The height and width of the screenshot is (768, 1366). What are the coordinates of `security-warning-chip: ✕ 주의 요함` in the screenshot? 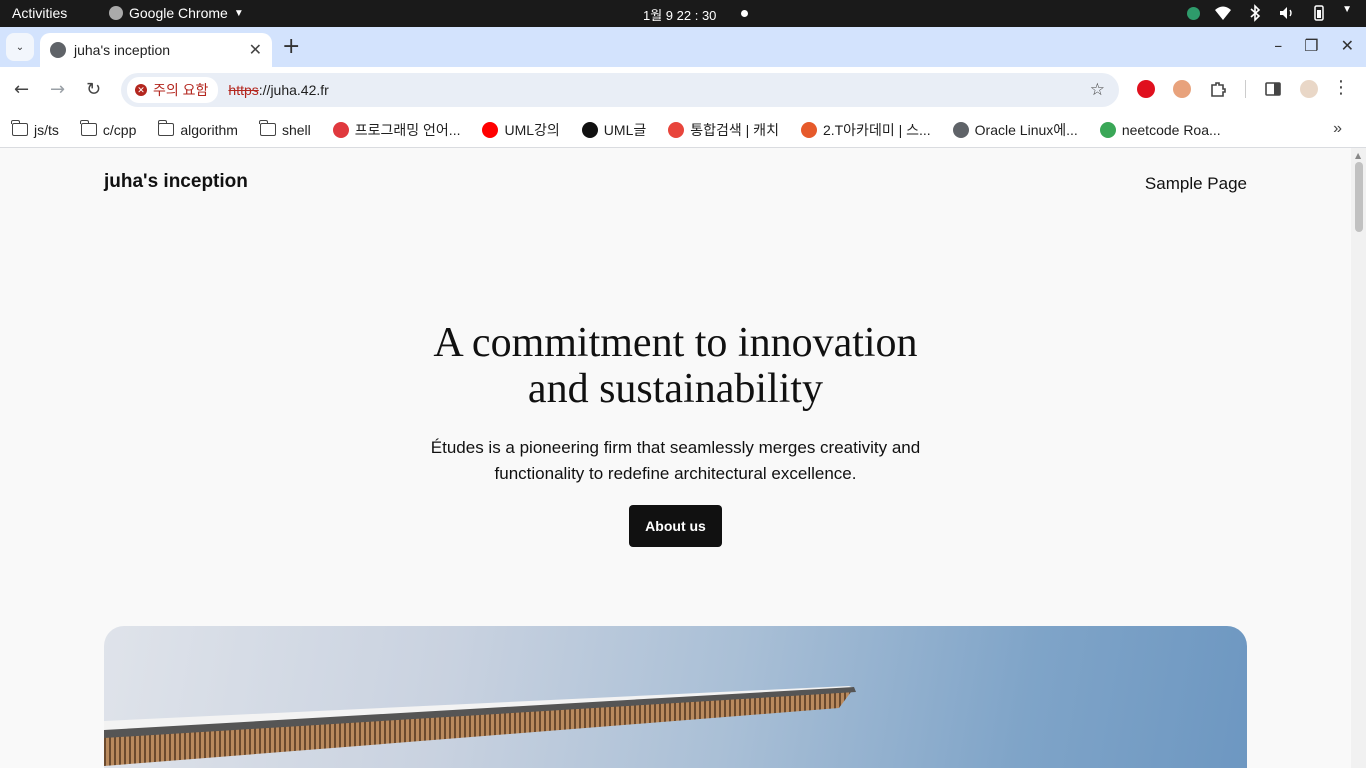 It's located at (173, 90).